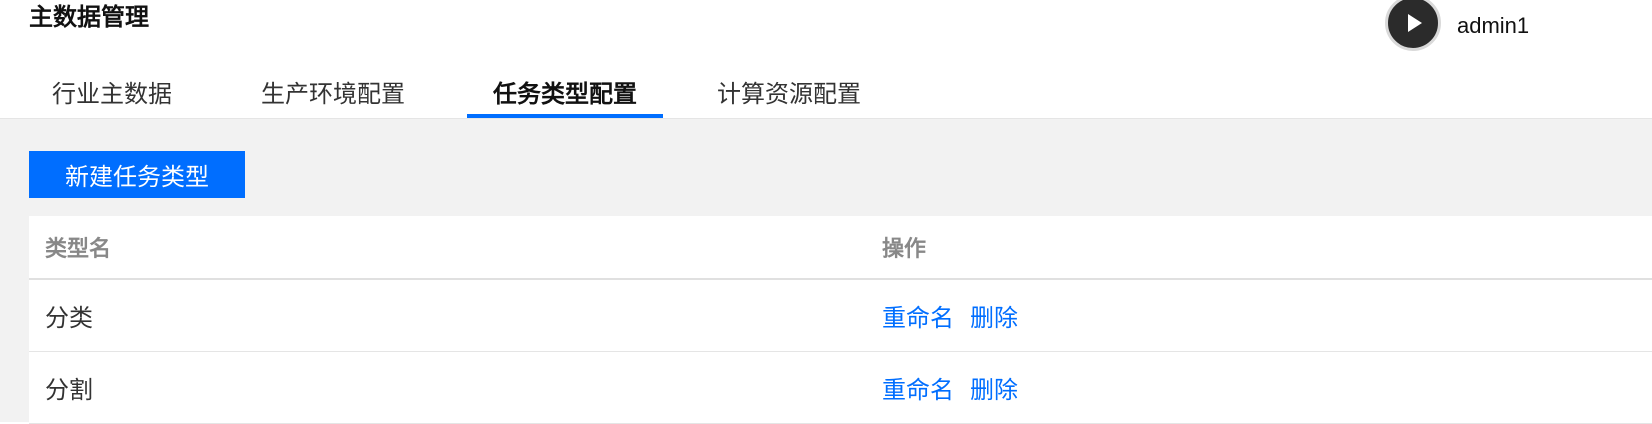 The image size is (1652, 424). Describe the element at coordinates (78, 249) in the screenshot. I see `column-header-type-name: 类型名` at that location.